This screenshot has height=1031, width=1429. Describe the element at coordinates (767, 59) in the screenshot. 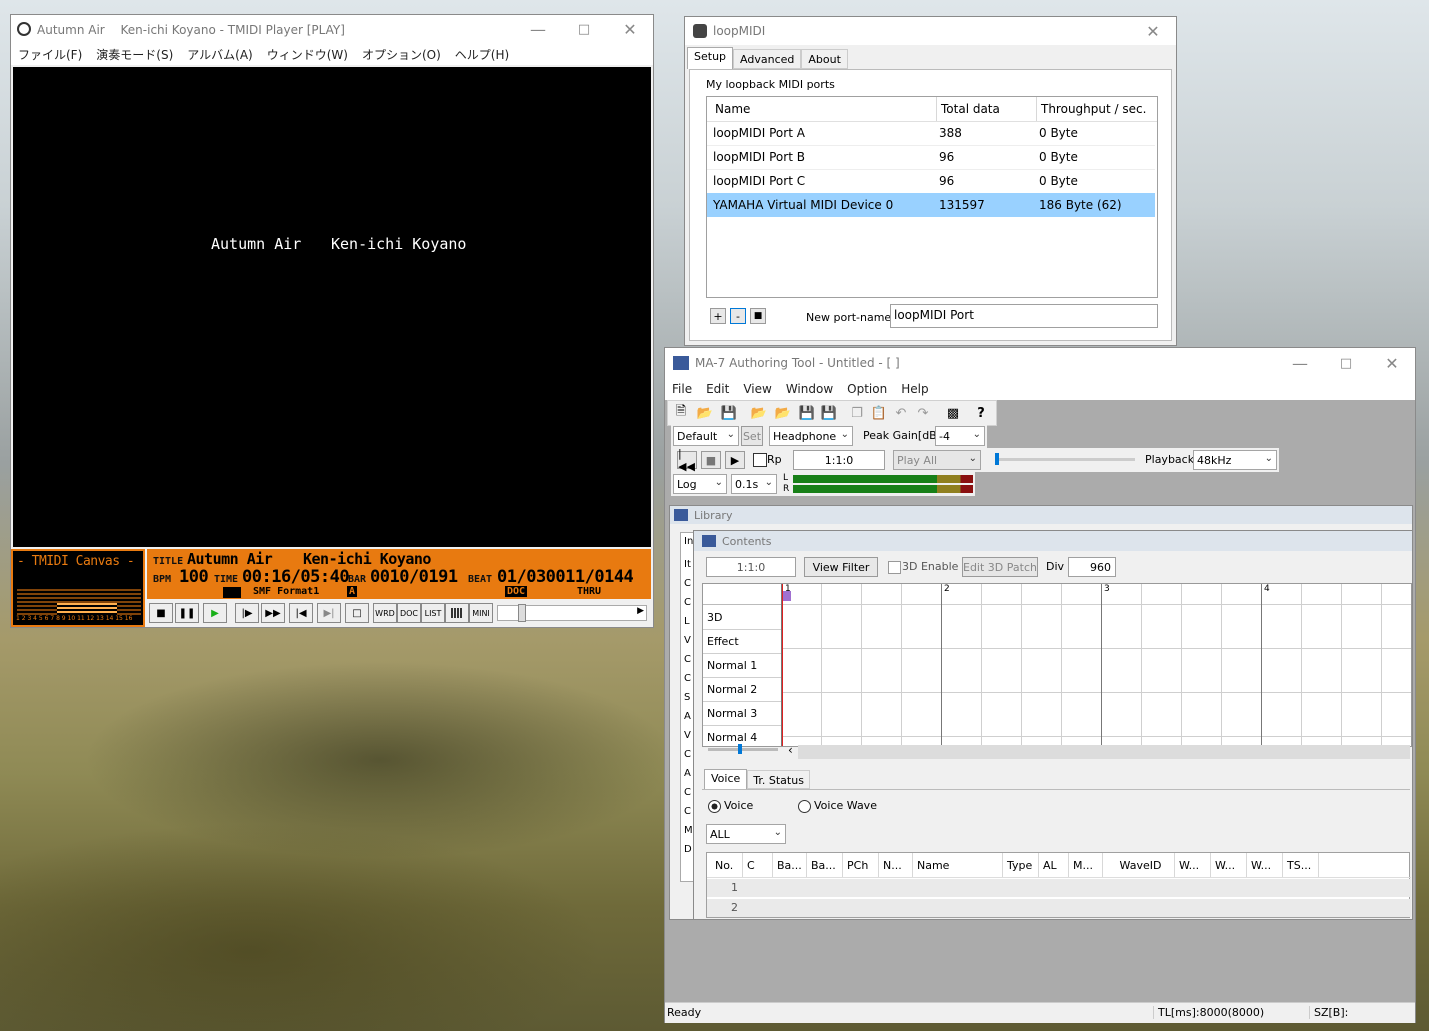

I see `tab-advanced: Advanced` at that location.